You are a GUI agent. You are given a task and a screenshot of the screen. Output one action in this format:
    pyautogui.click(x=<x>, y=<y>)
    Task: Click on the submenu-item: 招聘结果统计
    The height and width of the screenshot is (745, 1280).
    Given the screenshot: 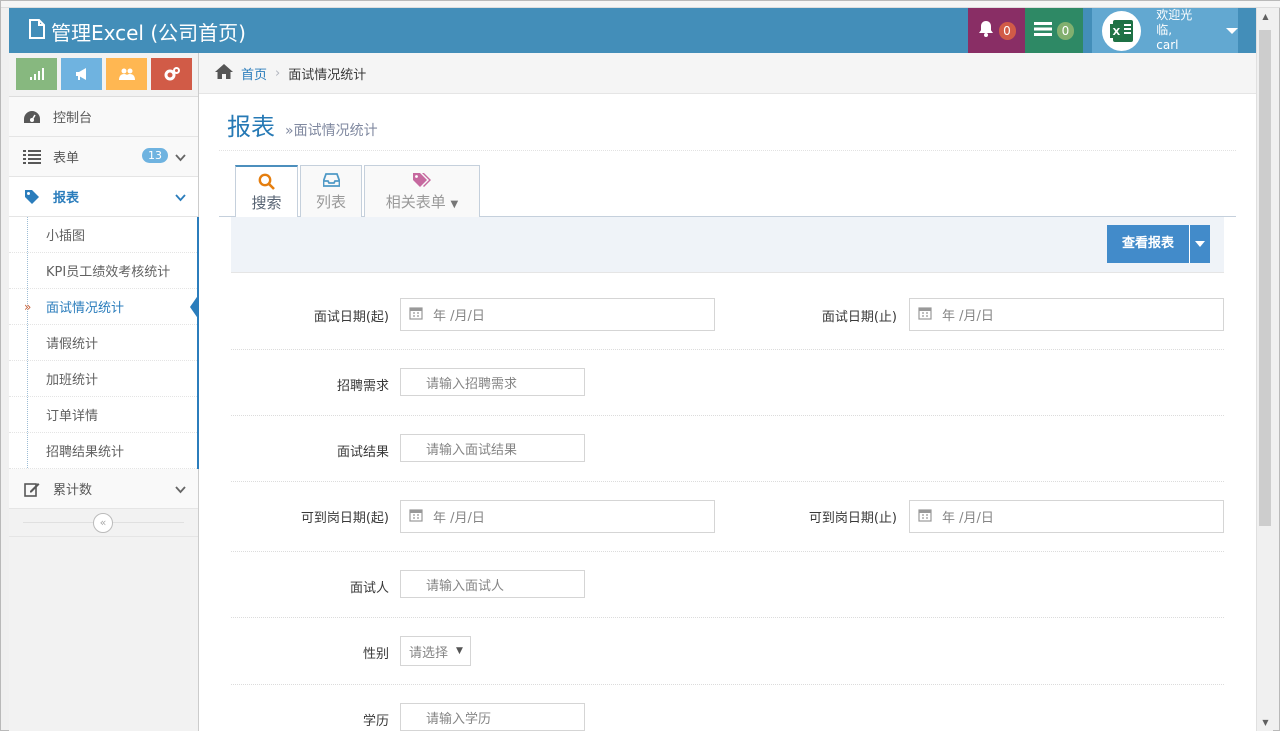 What is the action you would take?
    pyautogui.click(x=103, y=451)
    